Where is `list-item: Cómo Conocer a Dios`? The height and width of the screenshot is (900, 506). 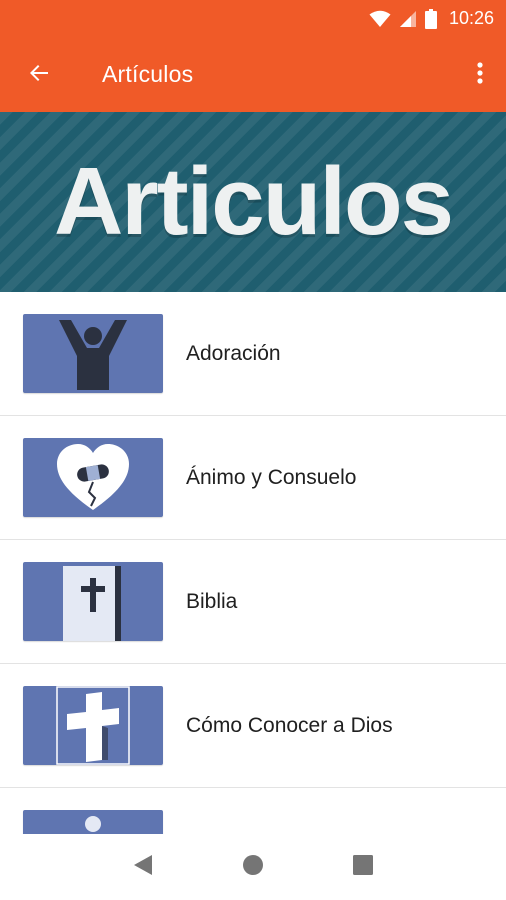 list-item: Cómo Conocer a Dios is located at coordinates (253, 726).